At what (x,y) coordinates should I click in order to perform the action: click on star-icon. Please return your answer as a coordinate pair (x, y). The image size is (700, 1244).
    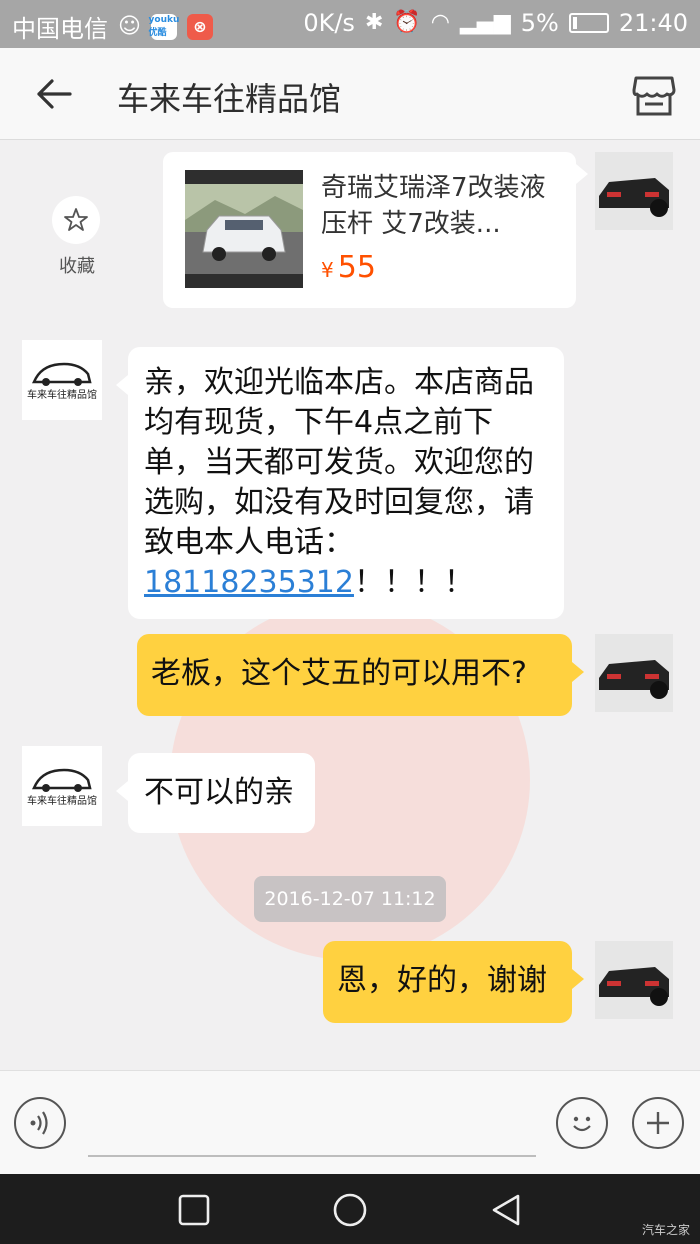
    Looking at the image, I should click on (76, 219).